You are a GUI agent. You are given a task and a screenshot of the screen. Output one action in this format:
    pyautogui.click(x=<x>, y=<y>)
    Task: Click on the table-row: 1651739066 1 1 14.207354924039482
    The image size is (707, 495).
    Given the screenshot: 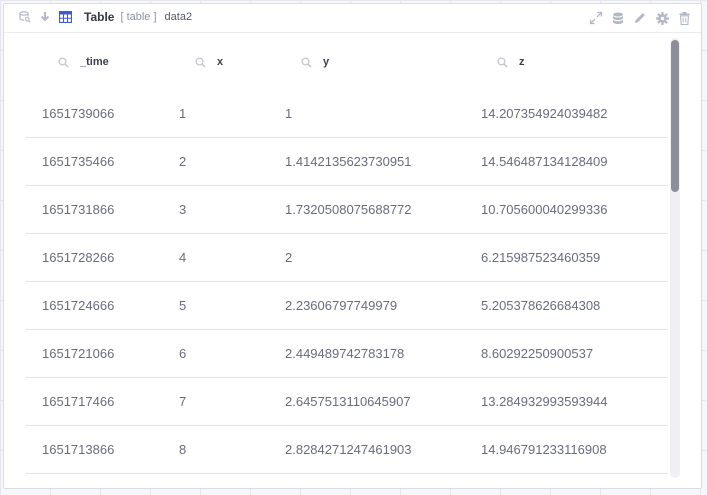 What is the action you would take?
    pyautogui.click(x=347, y=114)
    